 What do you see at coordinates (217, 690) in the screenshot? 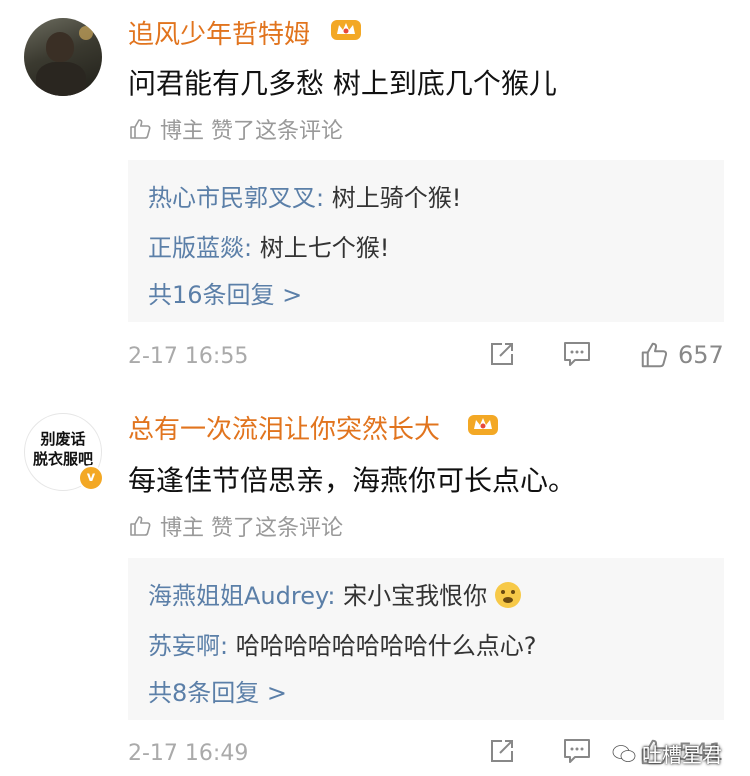
I see `more-replies-link: 共8条回复 >` at bounding box center [217, 690].